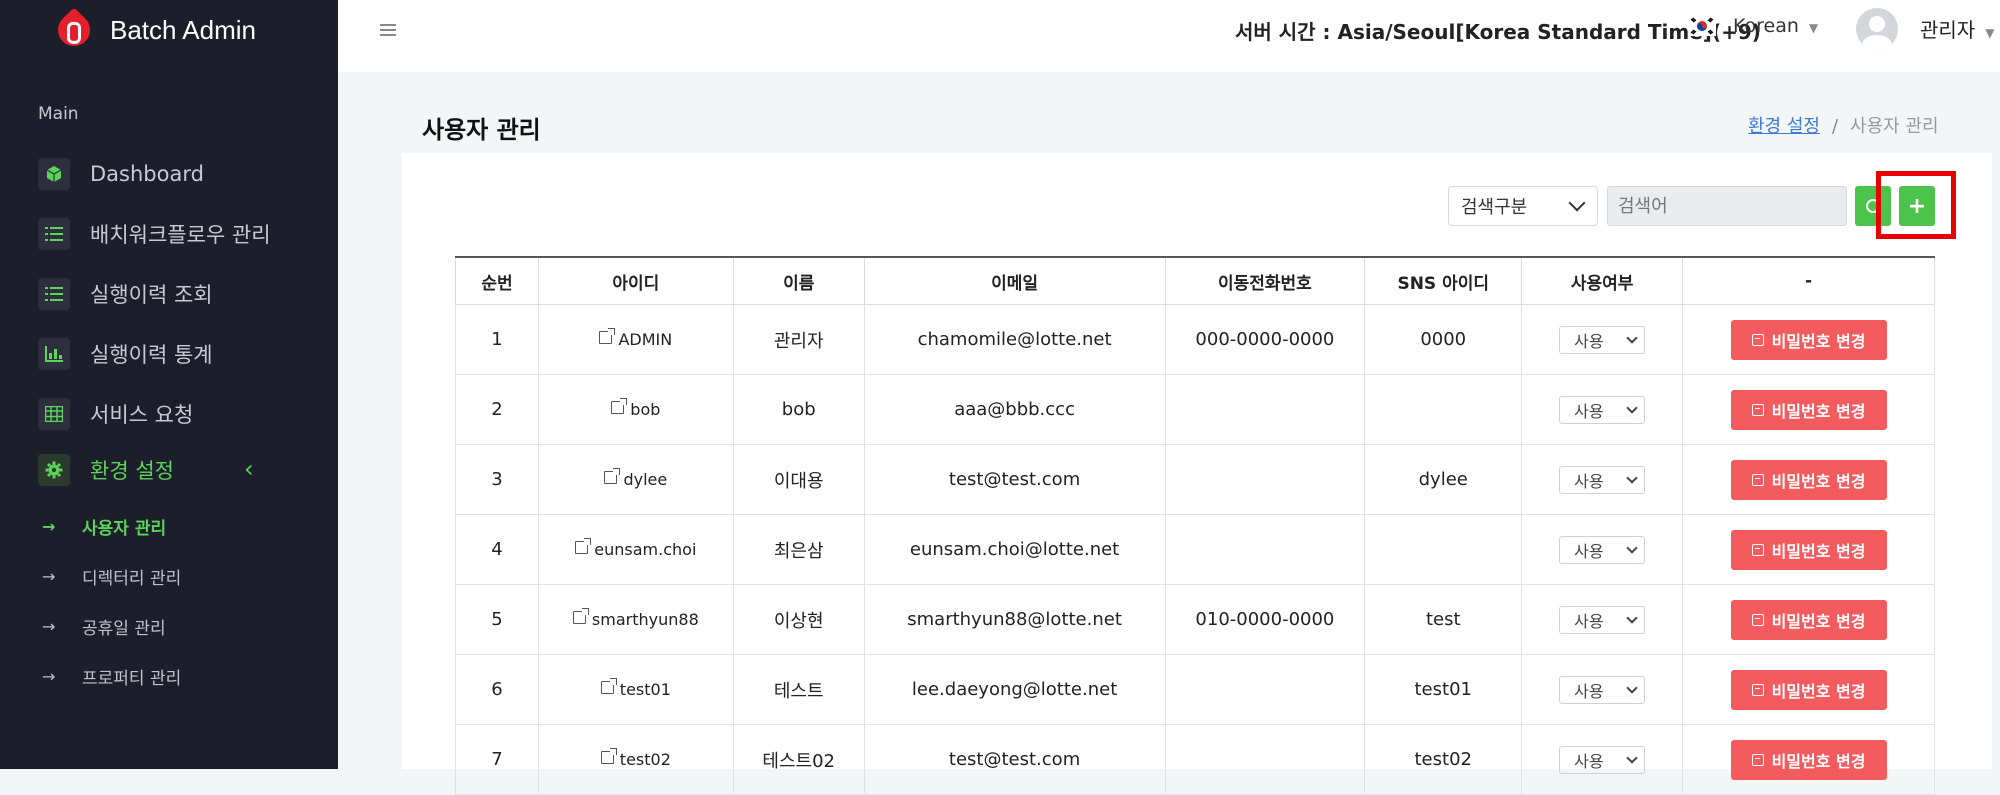 The width and height of the screenshot is (2000, 795). Describe the element at coordinates (49, 676) in the screenshot. I see `arrow-right-icon: →` at that location.